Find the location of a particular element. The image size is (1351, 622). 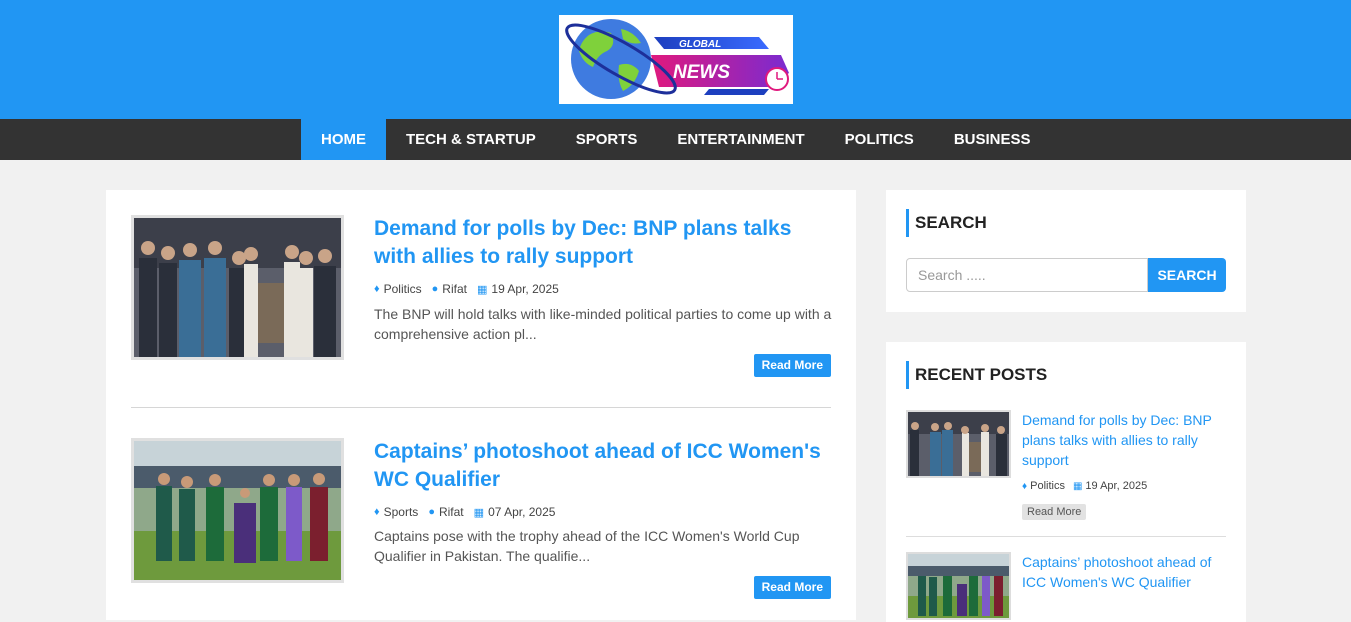

search-widget-title: SEARCH is located at coordinates (946, 223).